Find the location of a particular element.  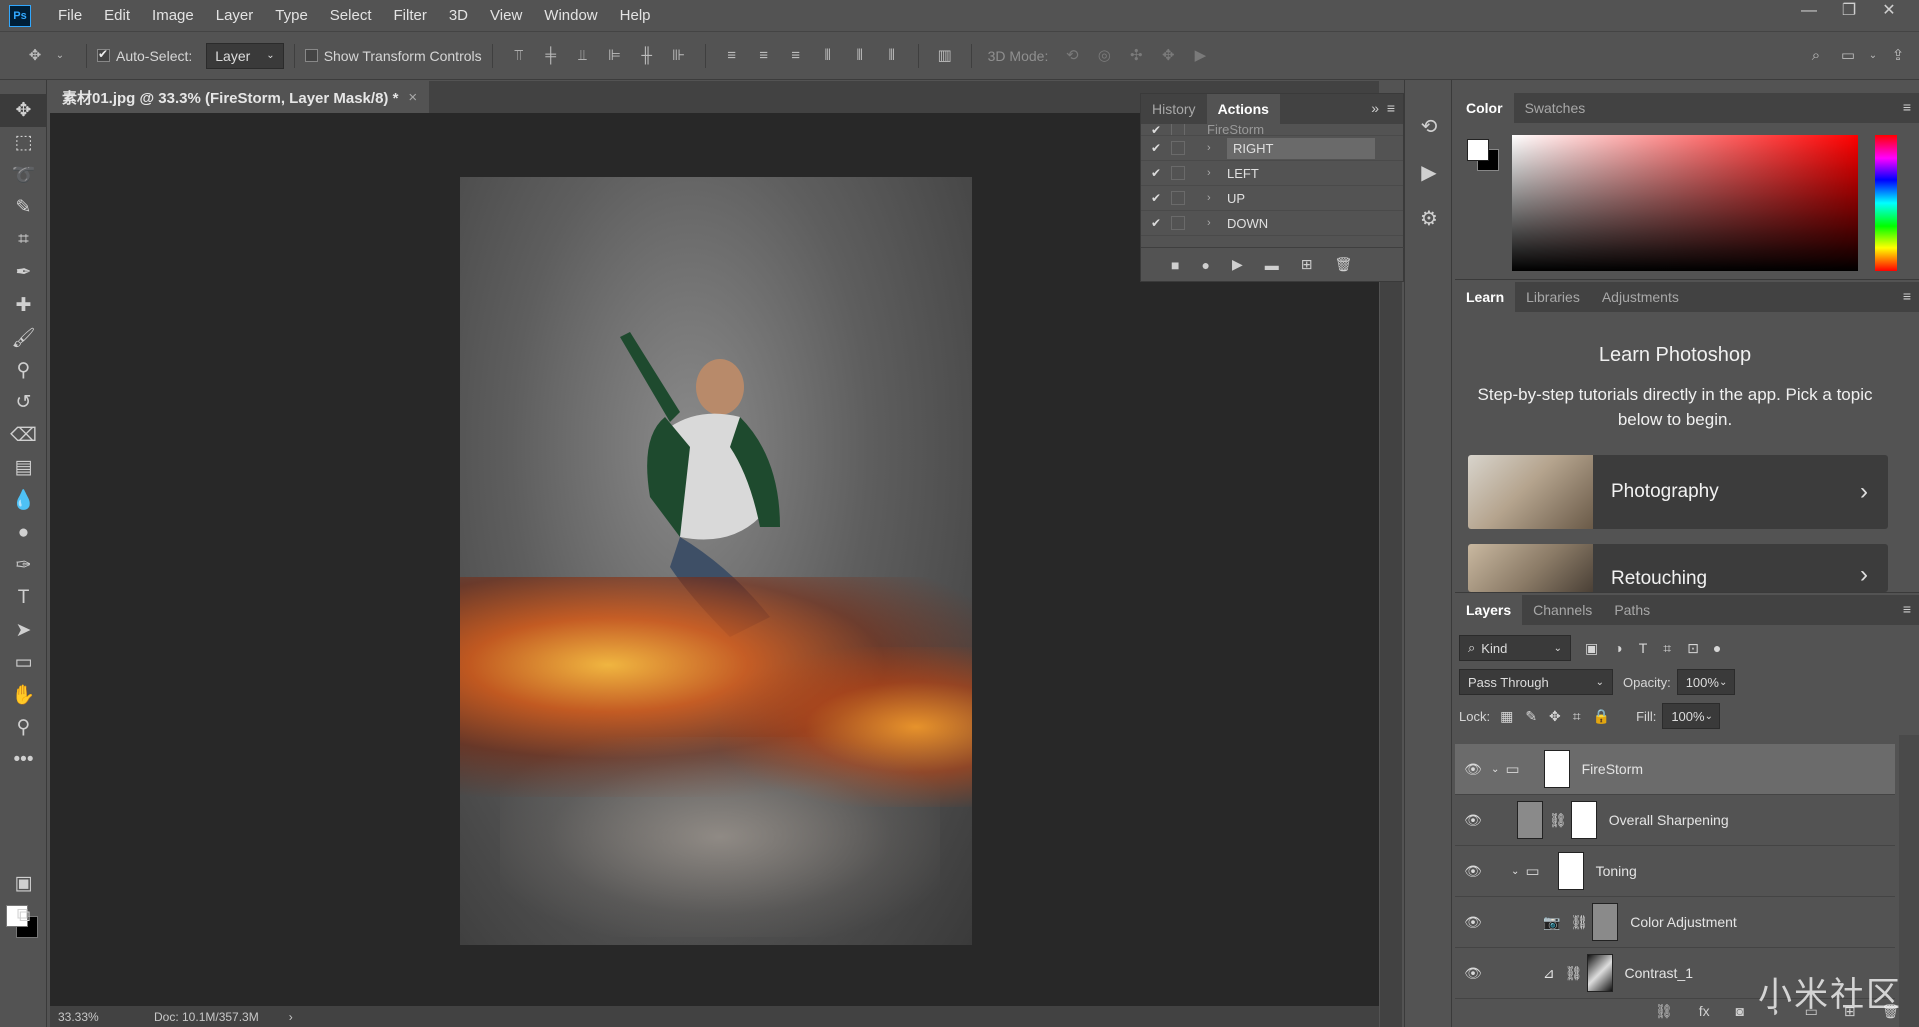

brush-tool-icon: 🖌 is located at coordinates (23, 338).